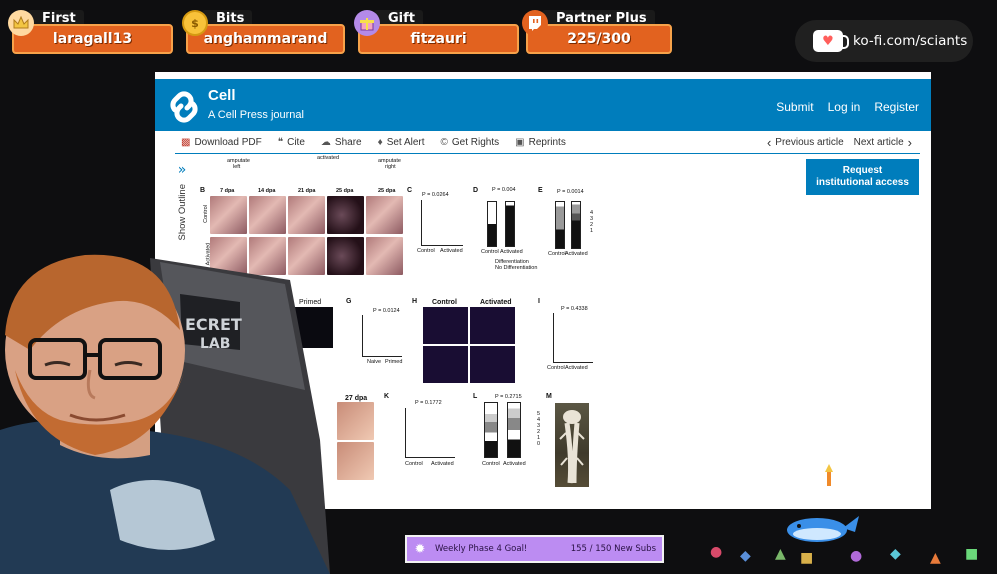  I want to click on row-label: Control, so click(205, 214).